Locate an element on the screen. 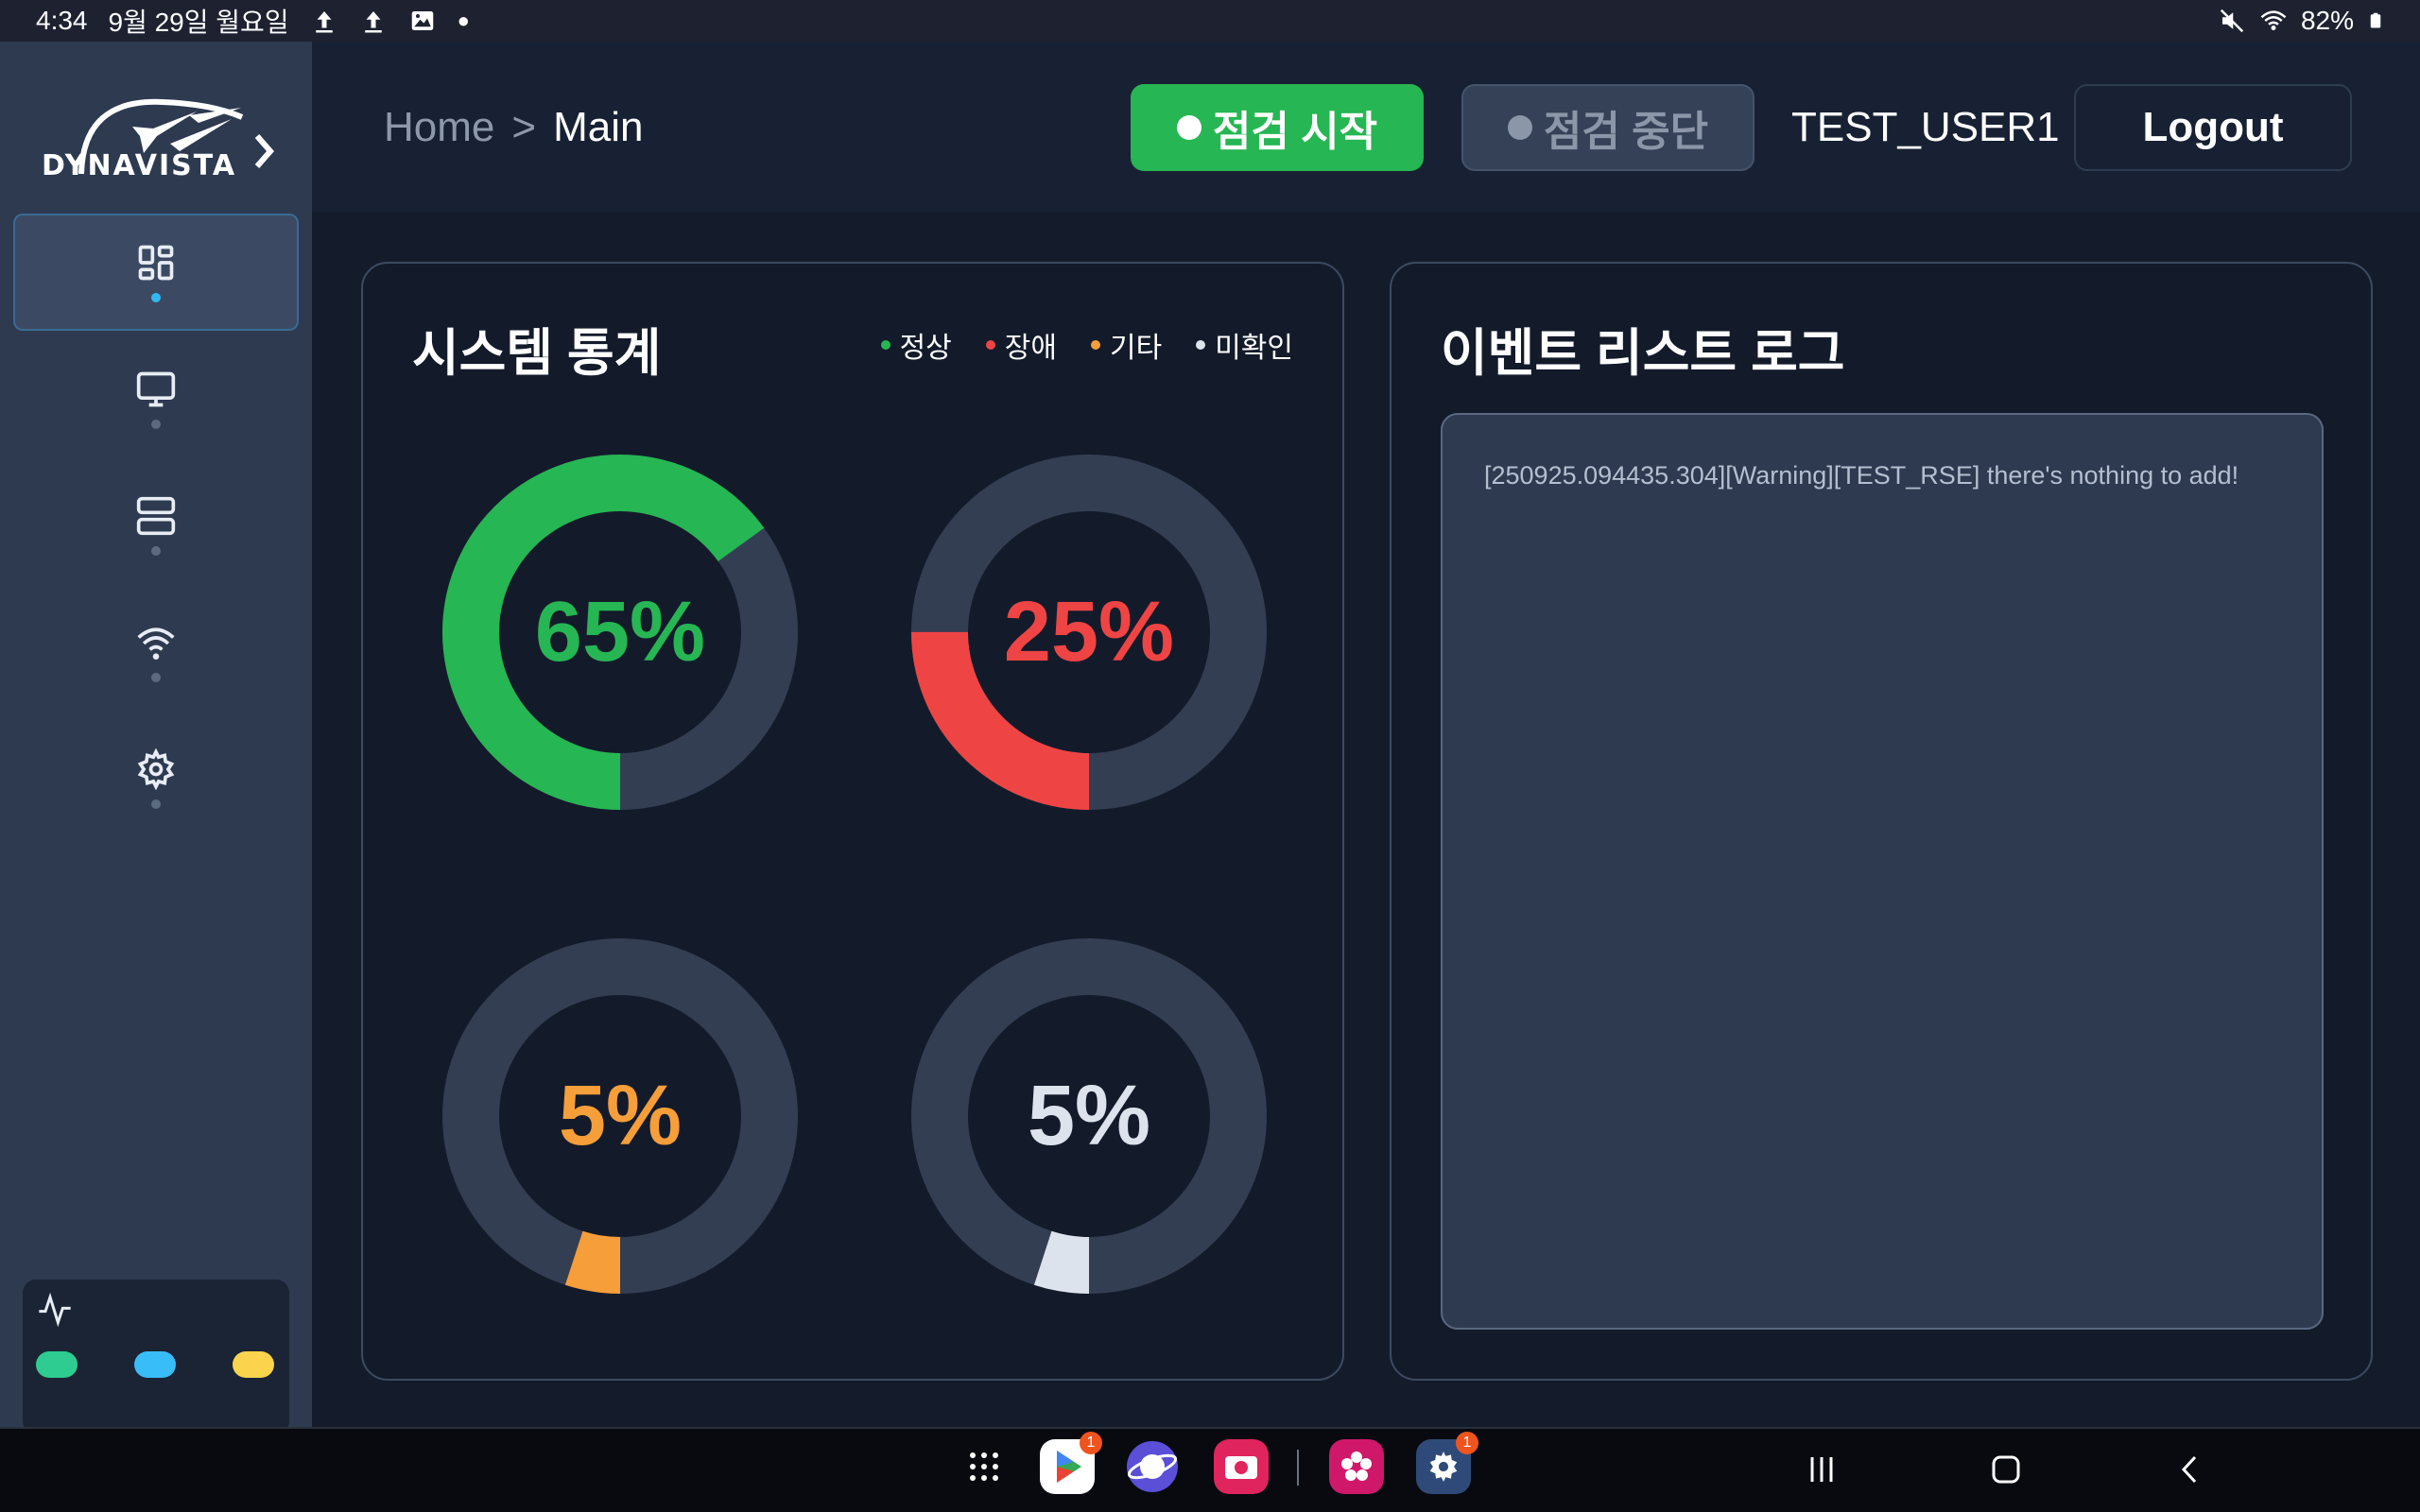 The height and width of the screenshot is (1512, 2420). user-name: TEST_USER1 is located at coordinates (1925, 127).